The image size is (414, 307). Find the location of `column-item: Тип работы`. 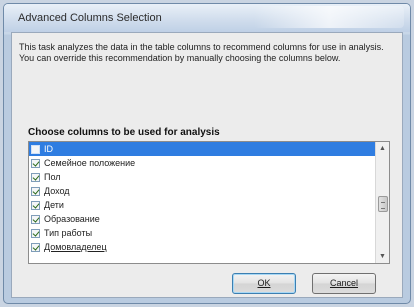

column-item: Тип работы is located at coordinates (202, 233).